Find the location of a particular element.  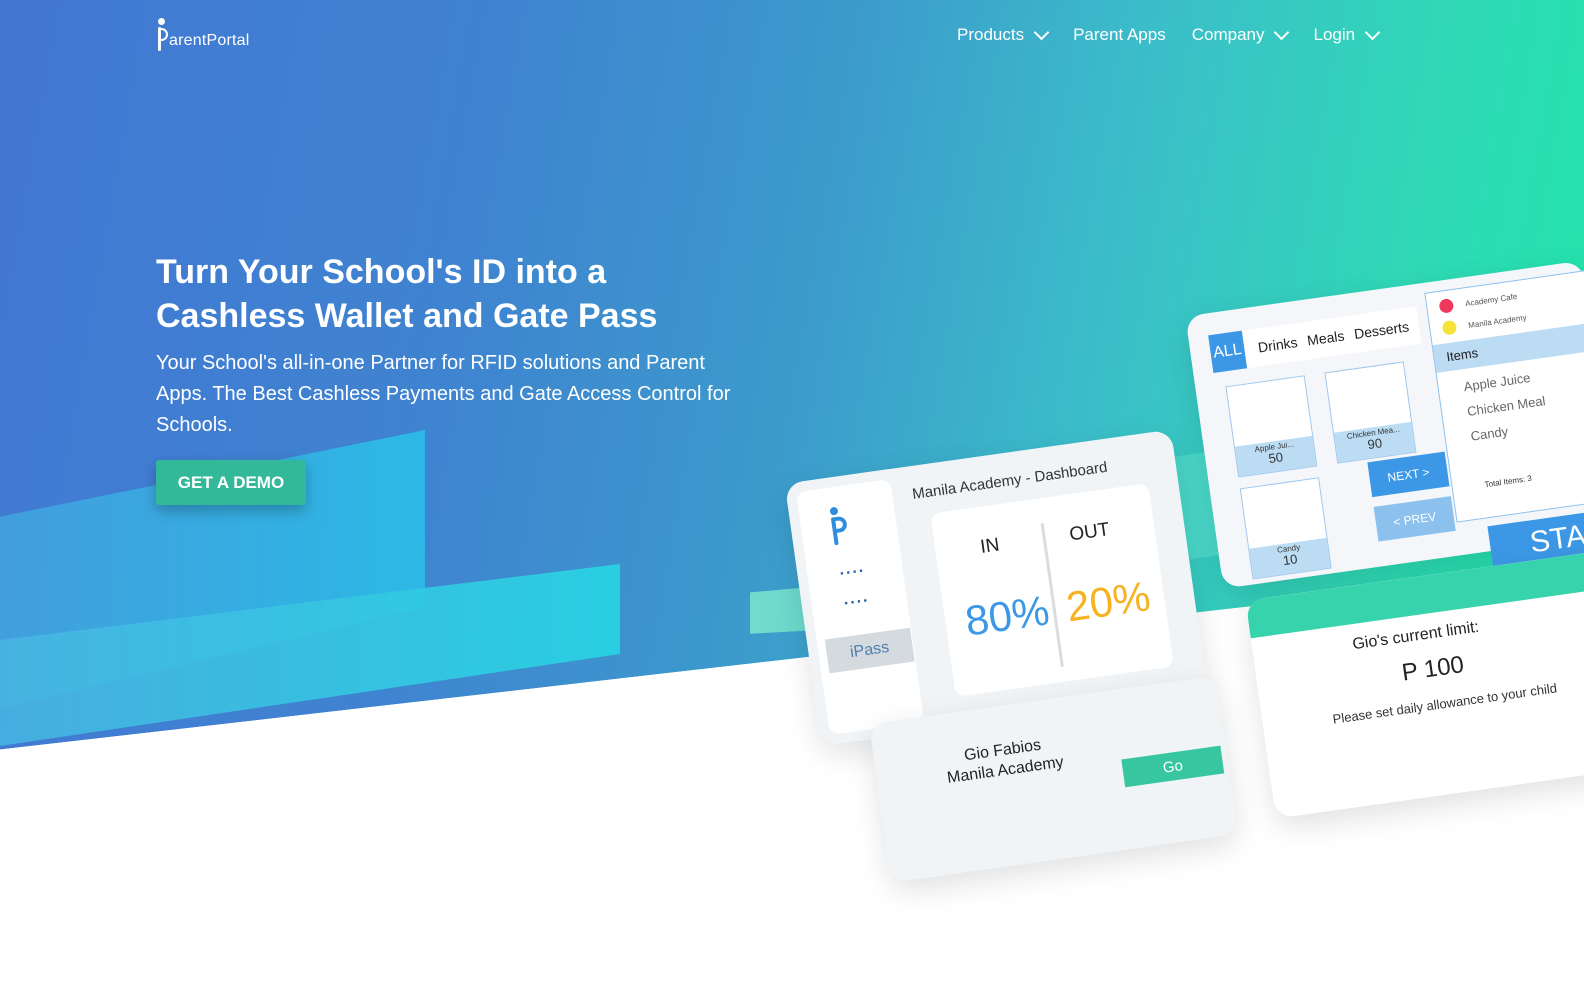

student-name: Gio Fabios Manila Academy is located at coordinates (1004, 761).